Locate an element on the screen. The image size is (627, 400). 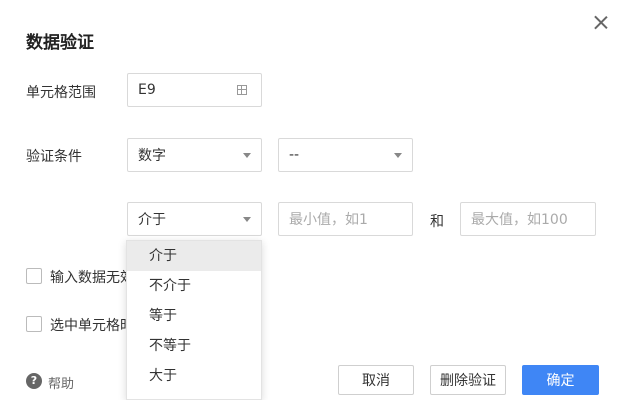
condition-type-select: 数字 is located at coordinates (194, 155).